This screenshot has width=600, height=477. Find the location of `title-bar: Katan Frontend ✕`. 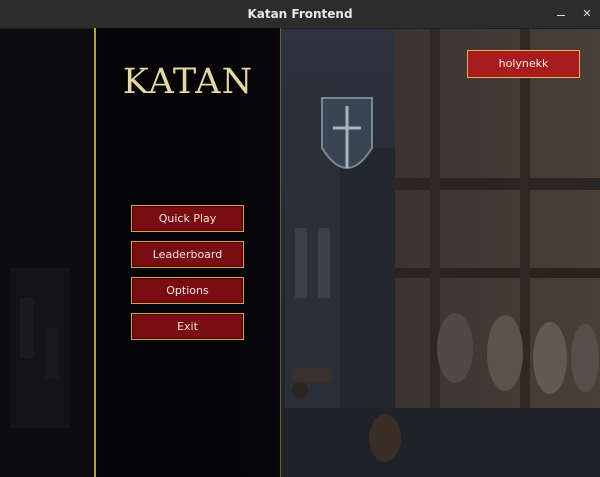

title-bar: Katan Frontend ✕ is located at coordinates (300, 14).